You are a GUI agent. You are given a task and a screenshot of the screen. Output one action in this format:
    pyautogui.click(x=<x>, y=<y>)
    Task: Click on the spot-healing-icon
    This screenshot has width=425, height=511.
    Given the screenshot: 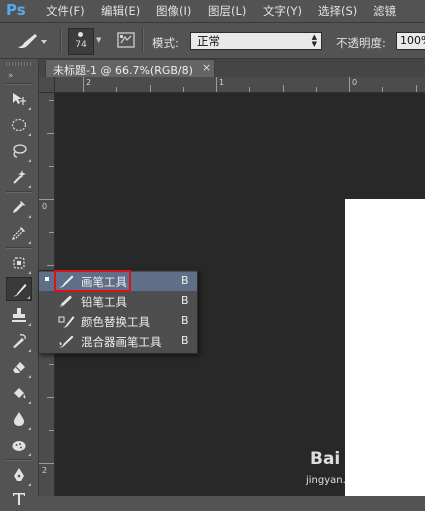 What is the action you would take?
    pyautogui.click(x=19, y=263)
    